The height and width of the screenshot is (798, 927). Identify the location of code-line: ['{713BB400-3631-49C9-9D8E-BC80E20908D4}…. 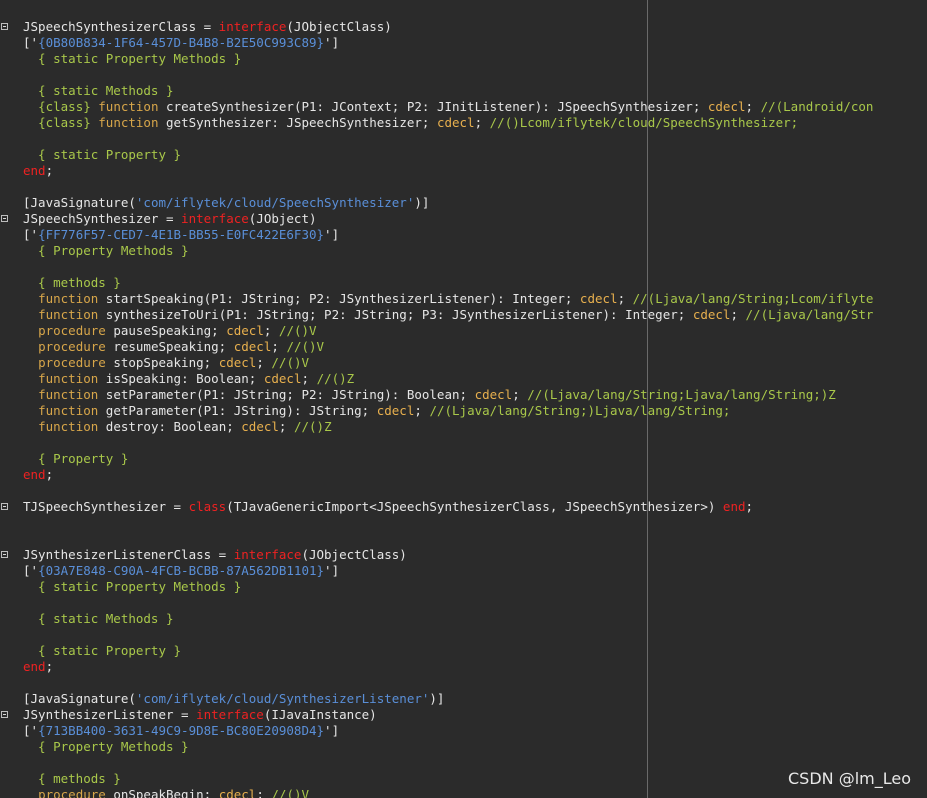
(463, 731).